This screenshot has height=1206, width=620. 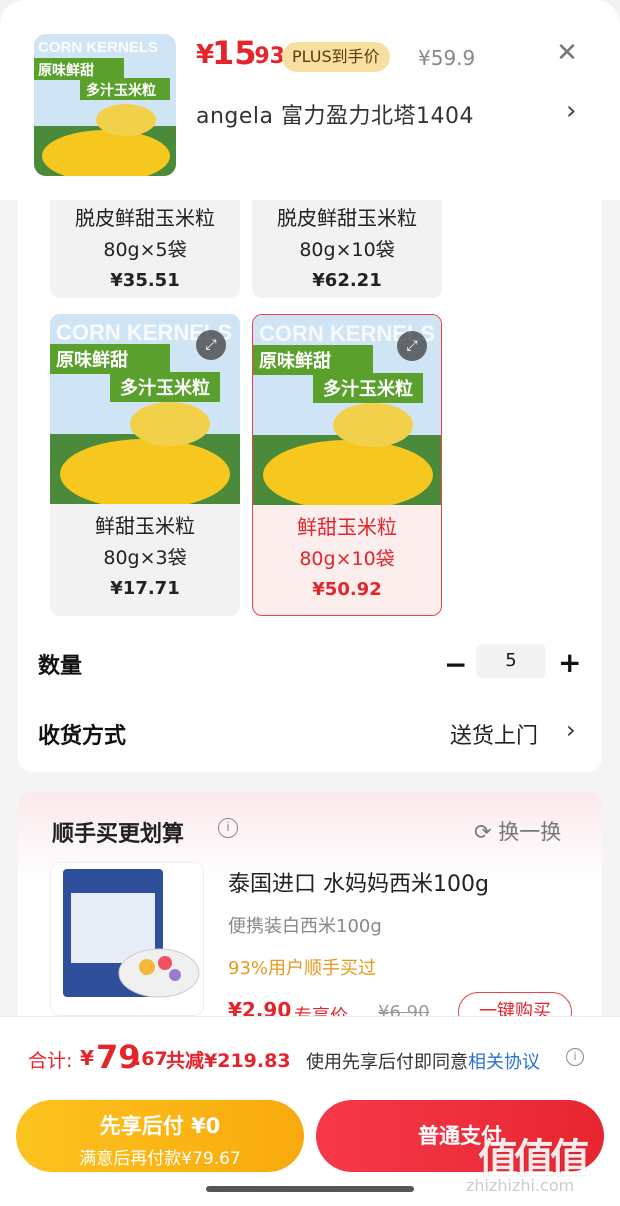 What do you see at coordinates (347, 280) in the screenshot?
I see `option-price: ¥62.21` at bounding box center [347, 280].